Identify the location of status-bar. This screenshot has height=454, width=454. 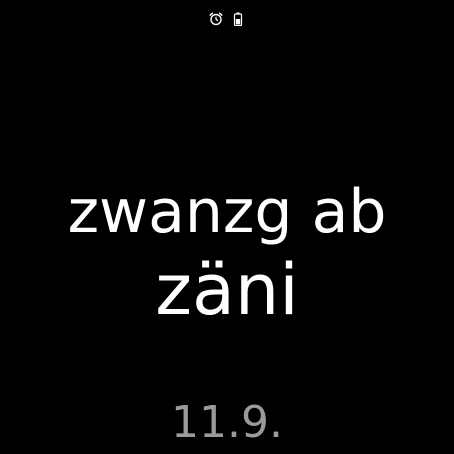
(227, 19).